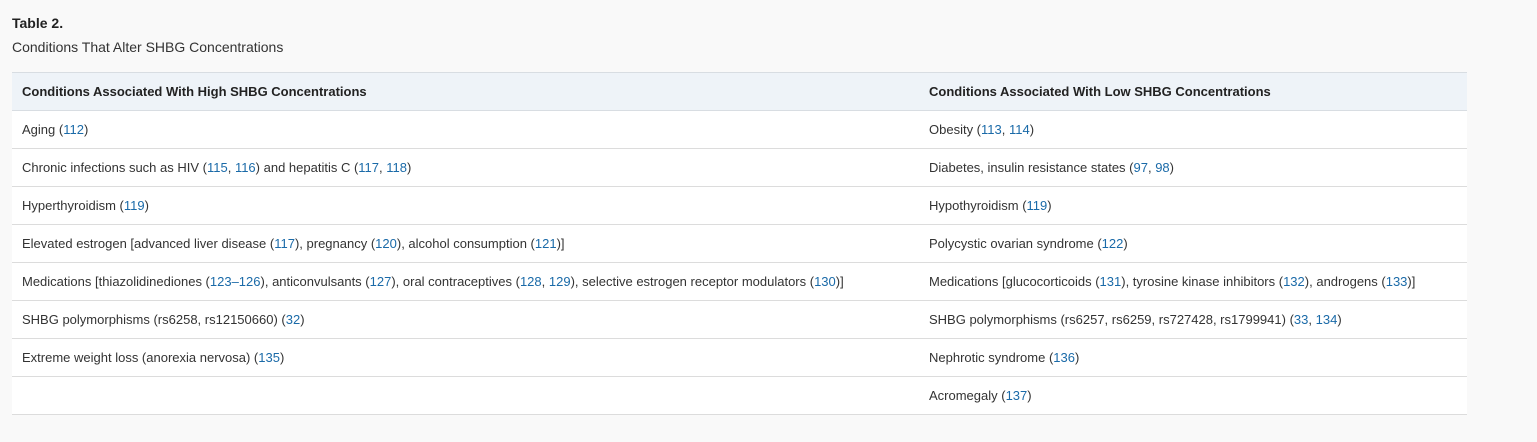  Describe the element at coordinates (465, 129) in the screenshot. I see `cell-high-shbg: Aging (112)` at that location.